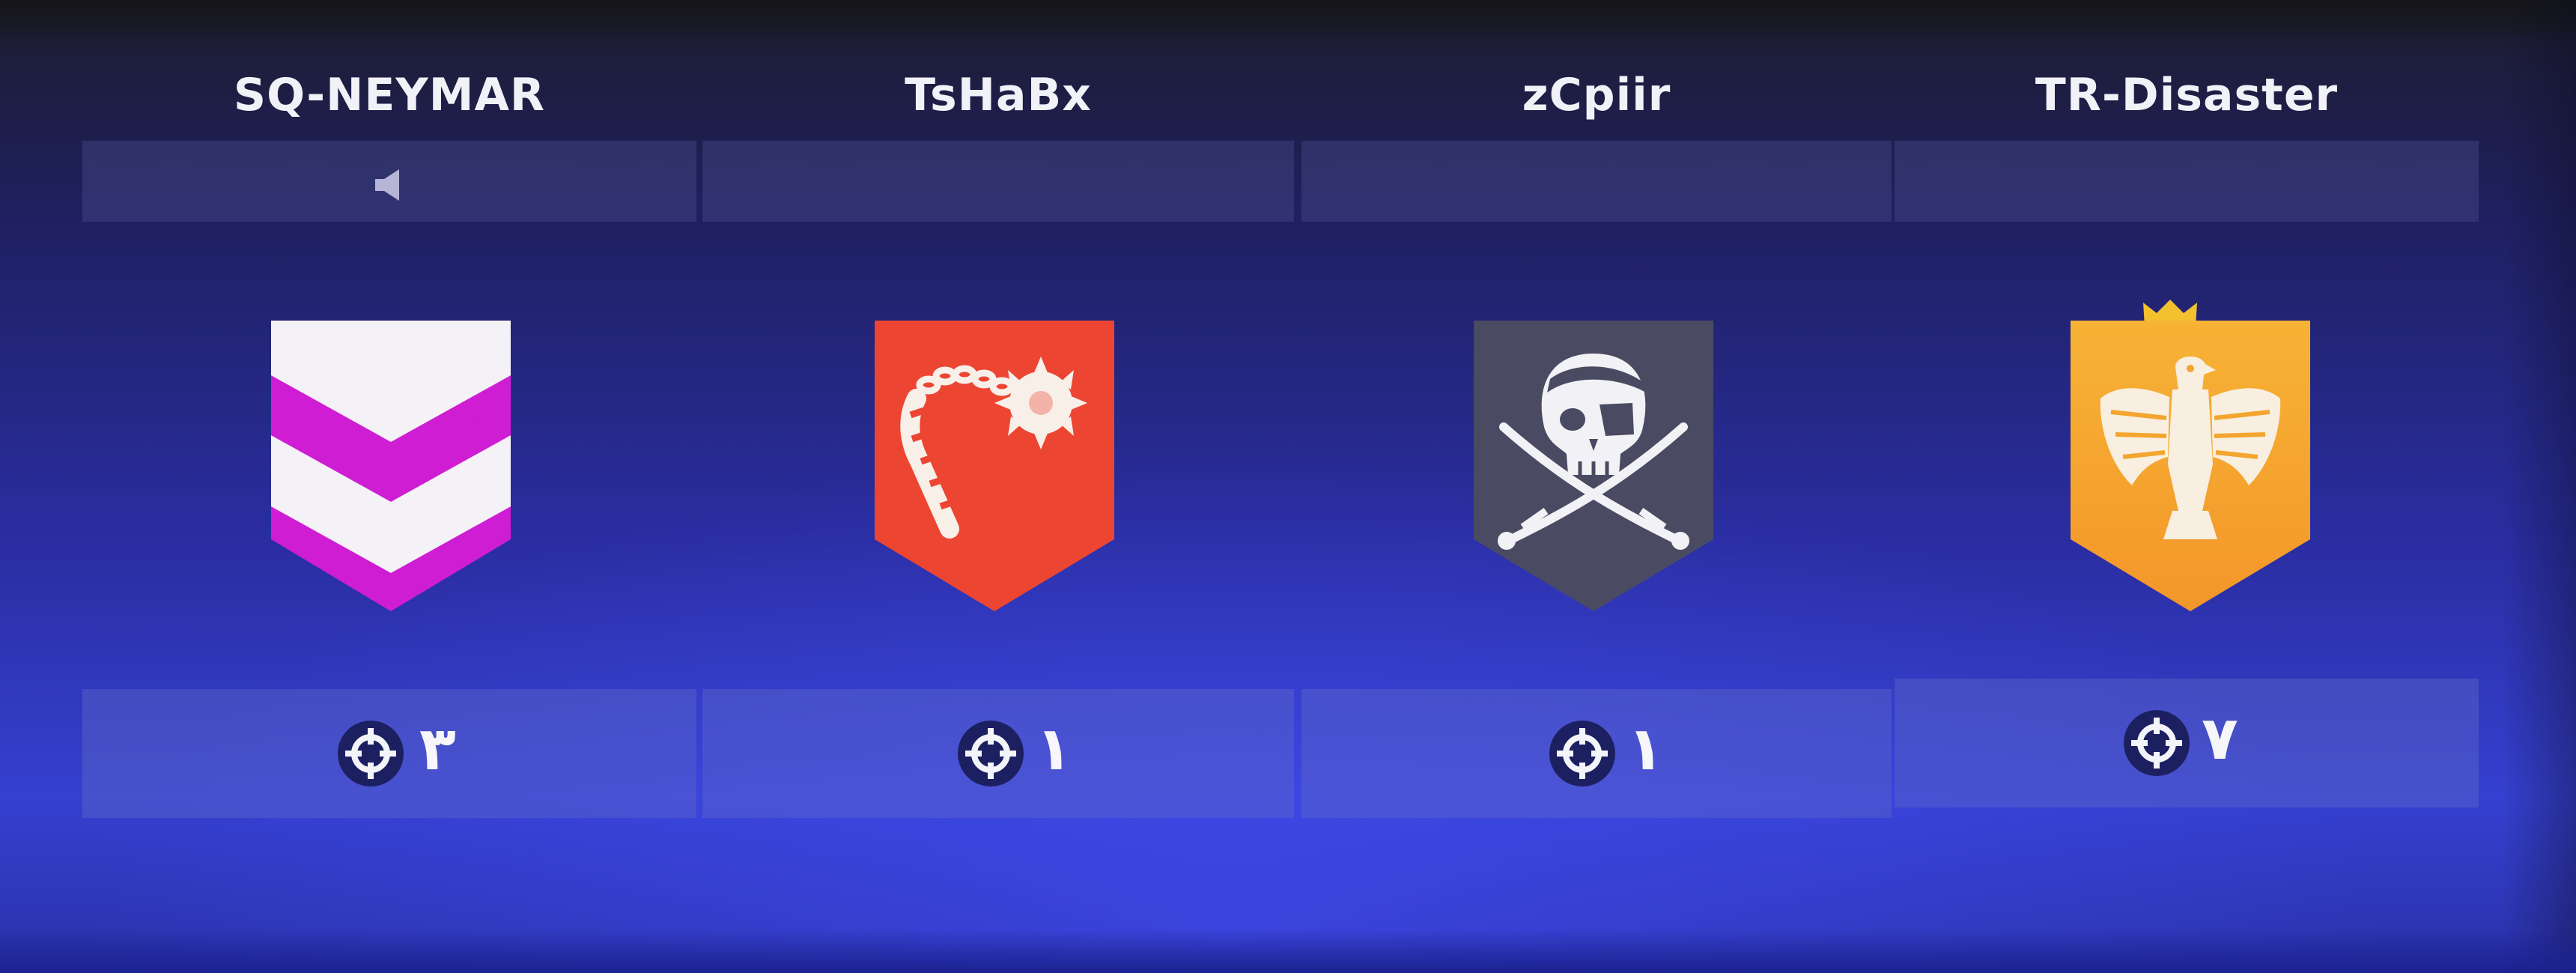  What do you see at coordinates (1593, 466) in the screenshot?
I see `pirate-skull-icon` at bounding box center [1593, 466].